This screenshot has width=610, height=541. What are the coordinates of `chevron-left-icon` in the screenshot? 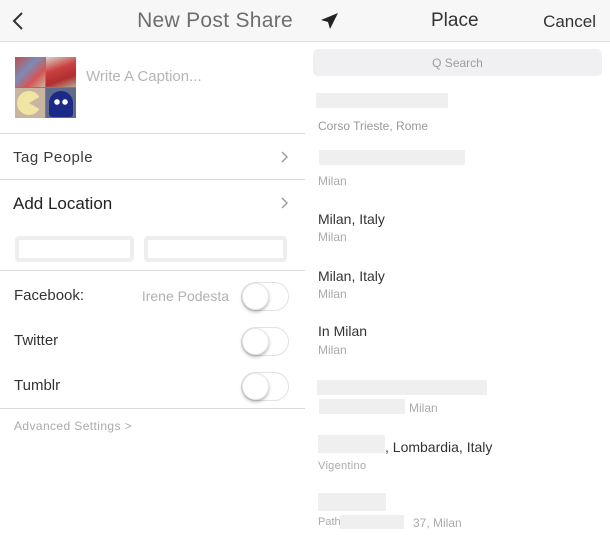 It's located at (19, 21).